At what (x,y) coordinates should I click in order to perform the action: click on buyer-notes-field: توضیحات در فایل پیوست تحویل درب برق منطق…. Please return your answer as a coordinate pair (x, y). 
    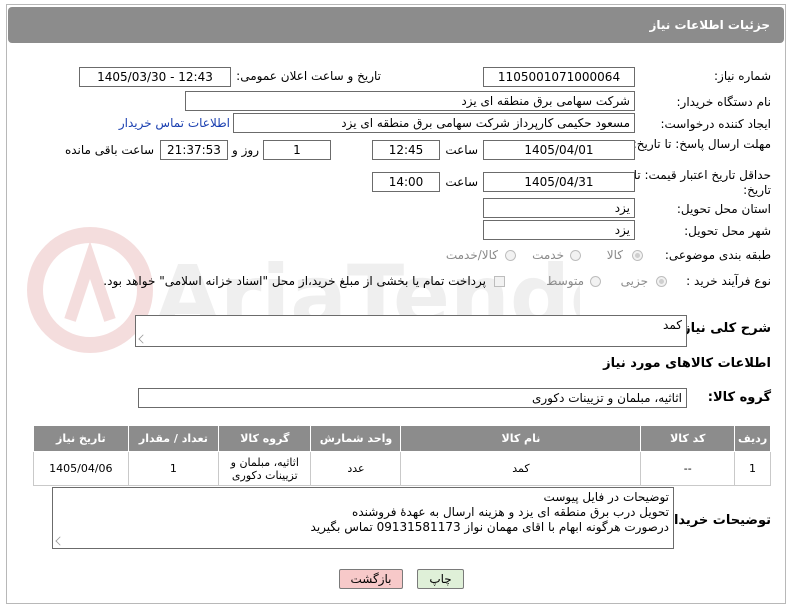
    Looking at the image, I should click on (363, 518).